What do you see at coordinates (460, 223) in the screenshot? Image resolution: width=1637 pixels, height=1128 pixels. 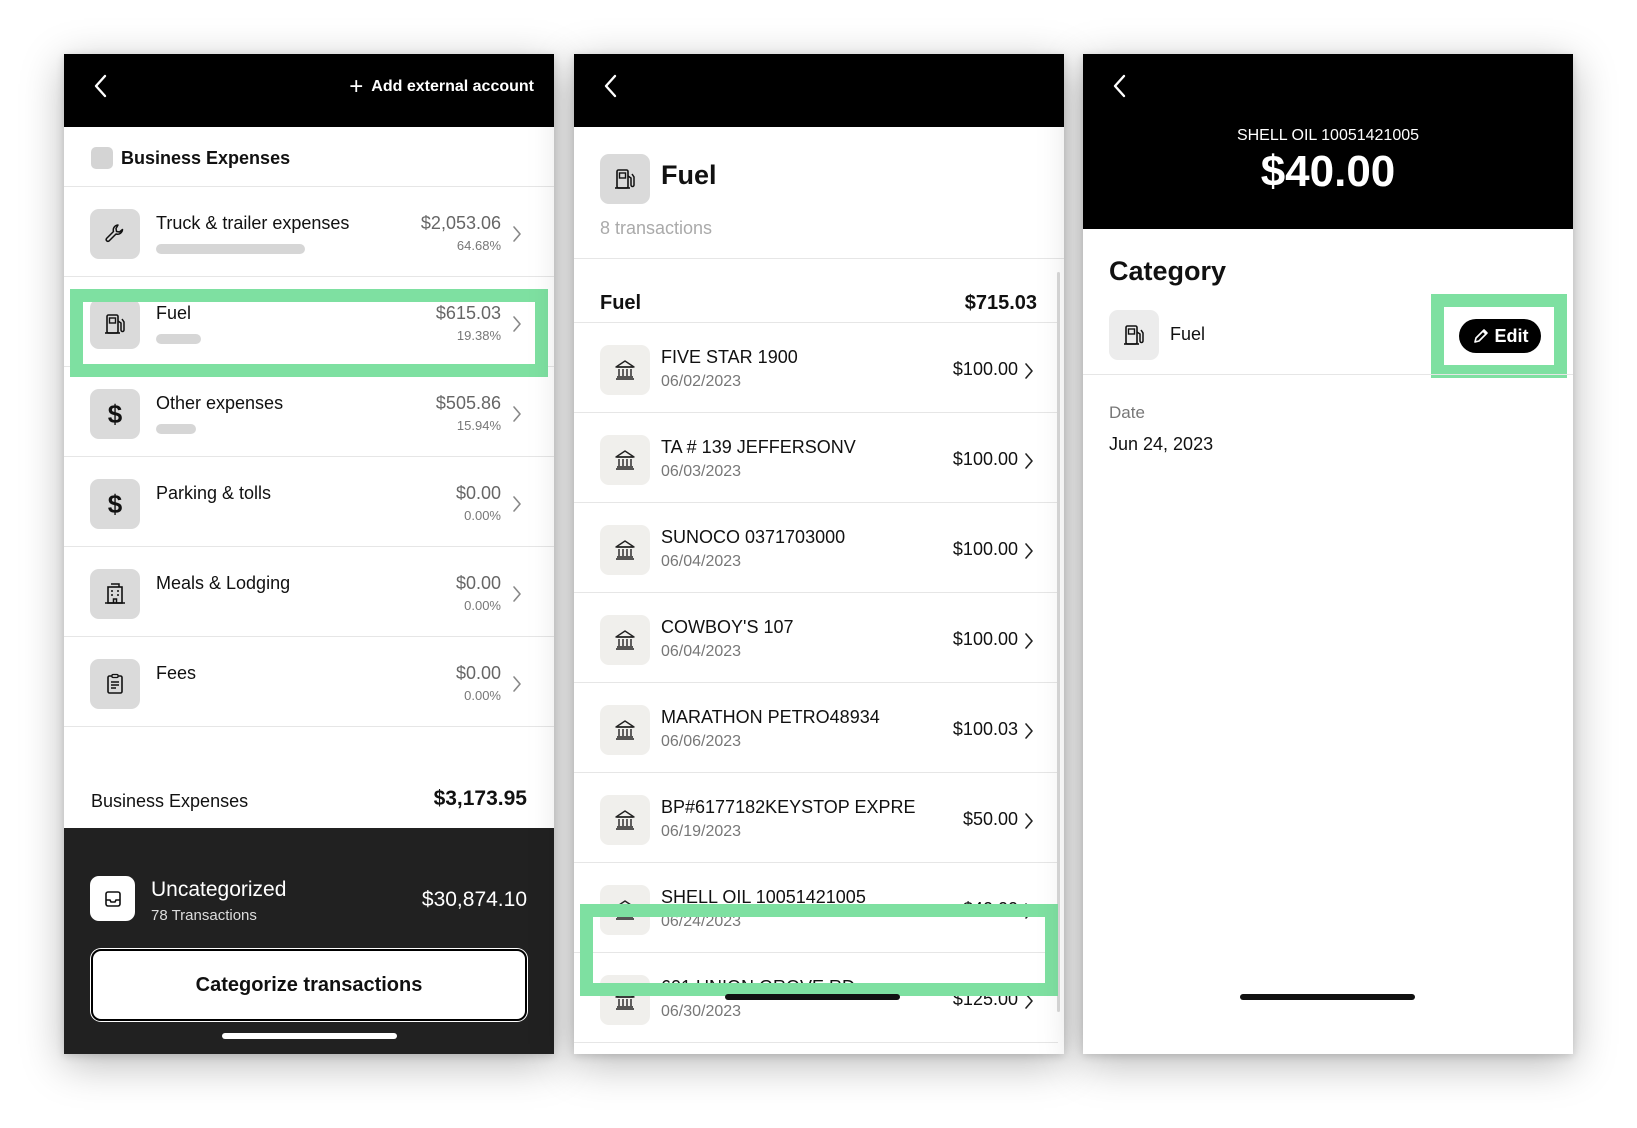 I see `category-amount: $2,053.06` at bounding box center [460, 223].